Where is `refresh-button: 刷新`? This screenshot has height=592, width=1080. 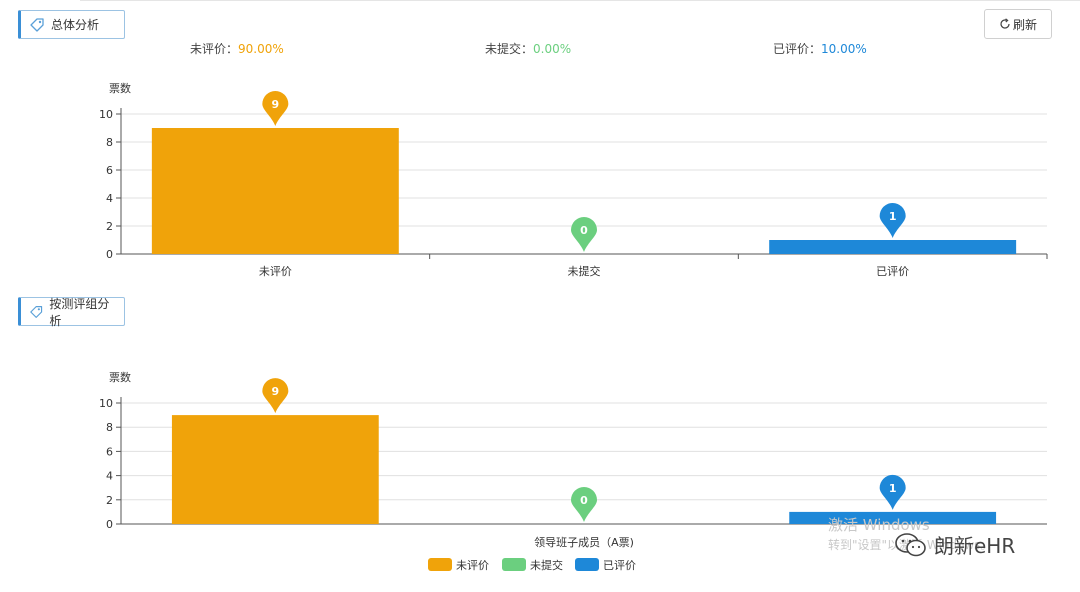
refresh-button: 刷新 is located at coordinates (1018, 24).